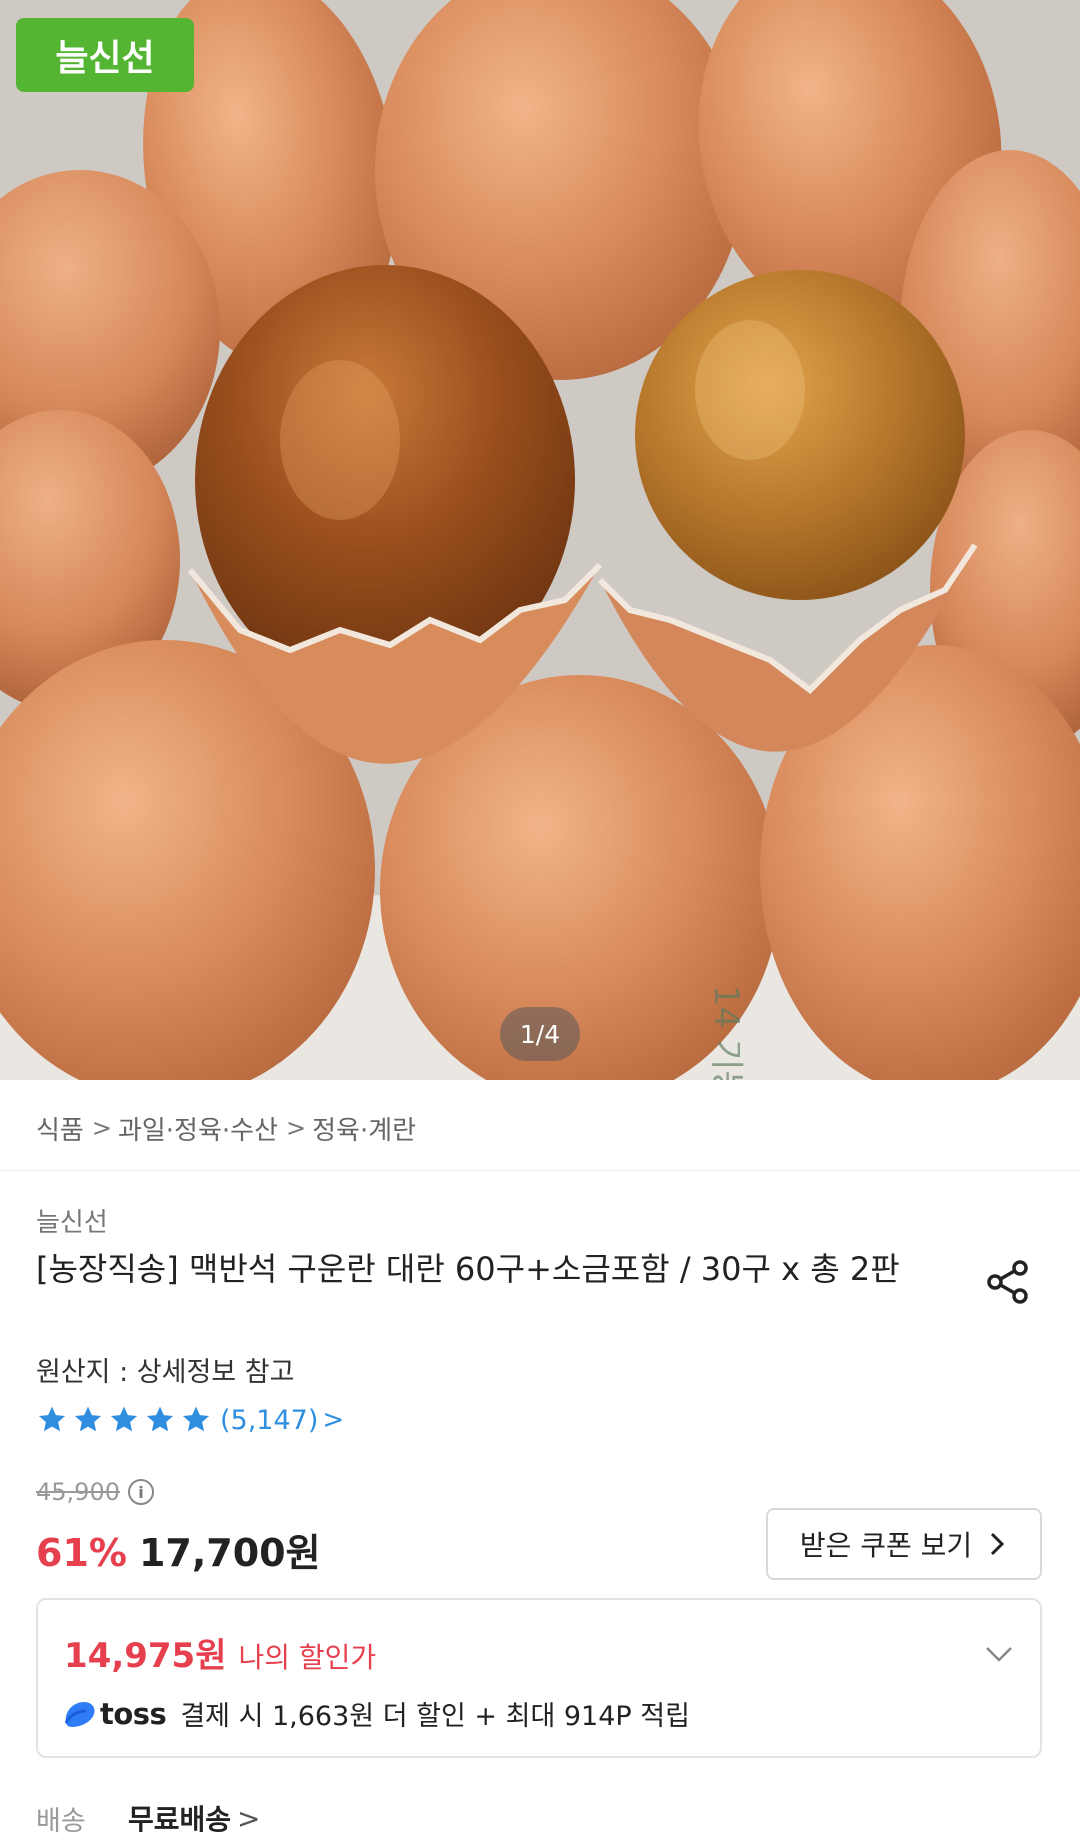 This screenshot has height=1844, width=1080. Describe the element at coordinates (61, 1821) in the screenshot. I see `shipping-label: 배송` at that location.